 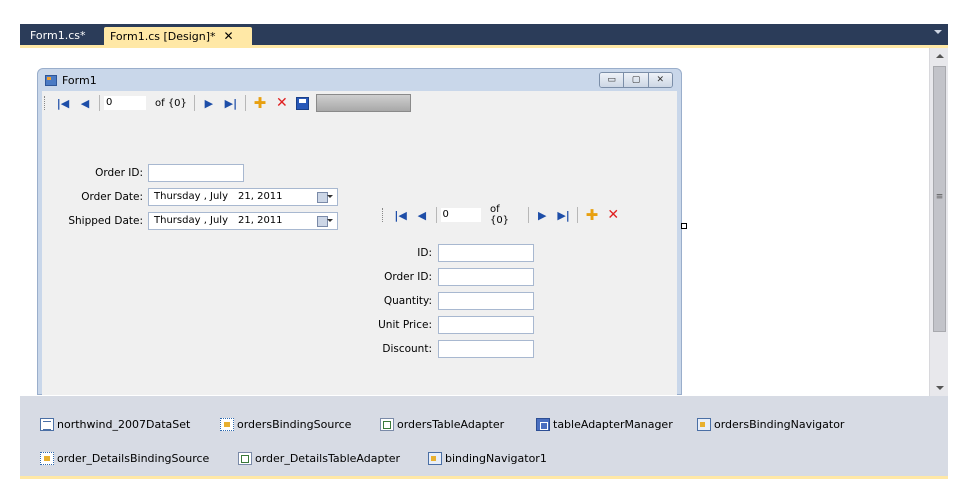 I want to click on table-adapter-manager-icon, so click(x=543, y=424).